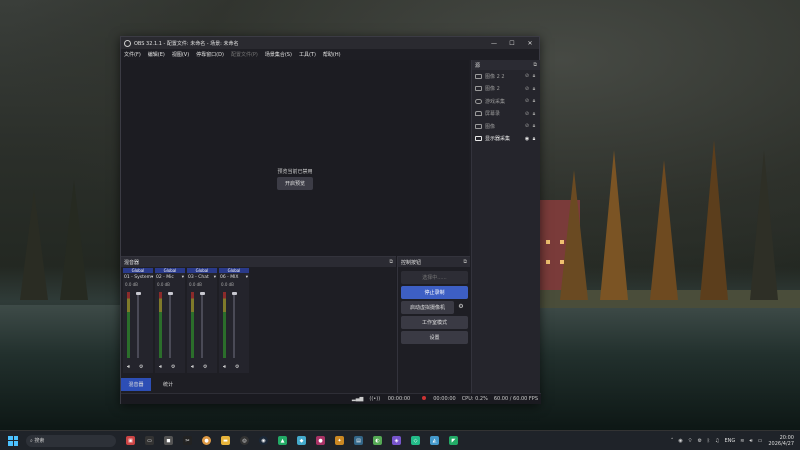 This screenshot has width=800, height=450. Describe the element at coordinates (168, 384) in the screenshot. I see `tab-stats: 统计` at that location.